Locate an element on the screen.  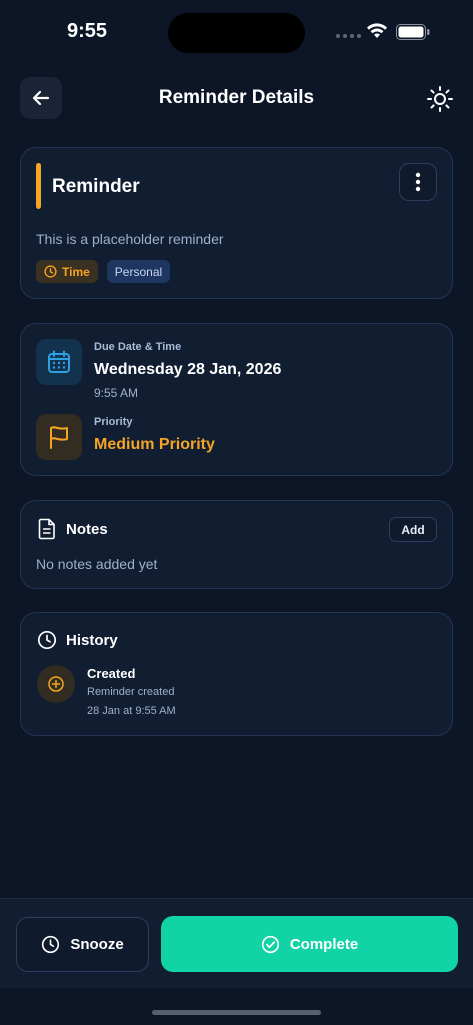
snooze-button: Snooze is located at coordinates (82, 944).